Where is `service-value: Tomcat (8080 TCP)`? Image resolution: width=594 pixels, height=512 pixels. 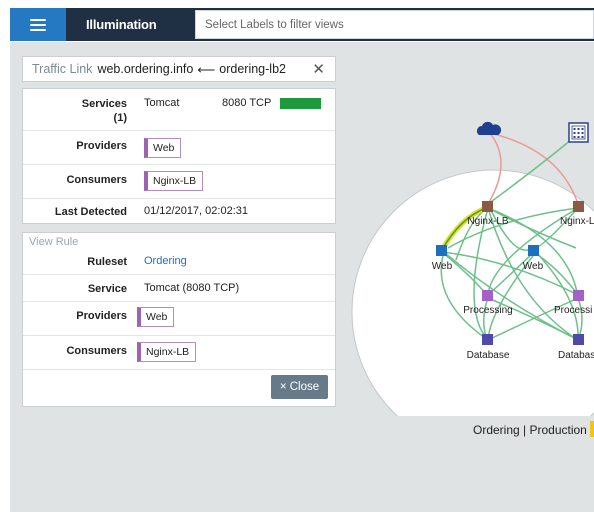
service-value: Tomcat (8080 TCP) is located at coordinates (192, 288).